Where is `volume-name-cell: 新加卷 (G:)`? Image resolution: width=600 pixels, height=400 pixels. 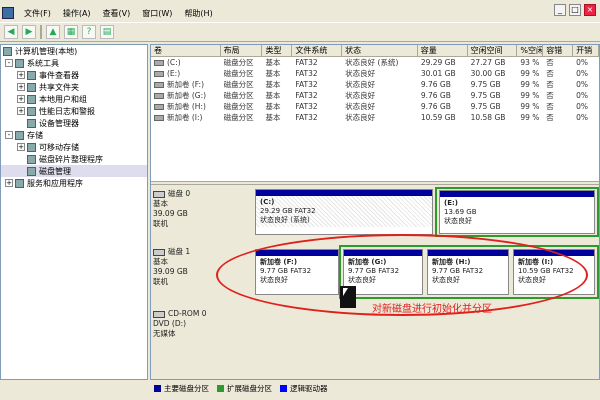 volume-name-cell: 新加卷 (G:) is located at coordinates (186, 95).